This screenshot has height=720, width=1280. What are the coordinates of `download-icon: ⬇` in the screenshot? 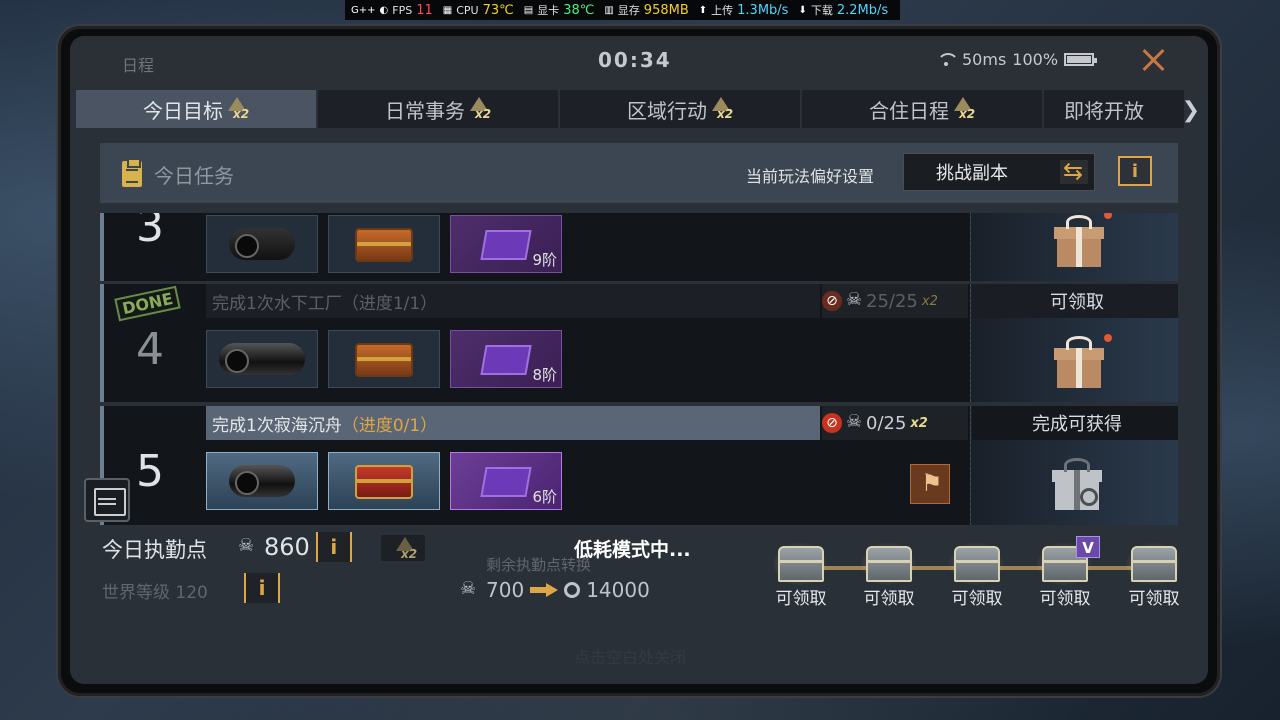 It's located at (802, 10).